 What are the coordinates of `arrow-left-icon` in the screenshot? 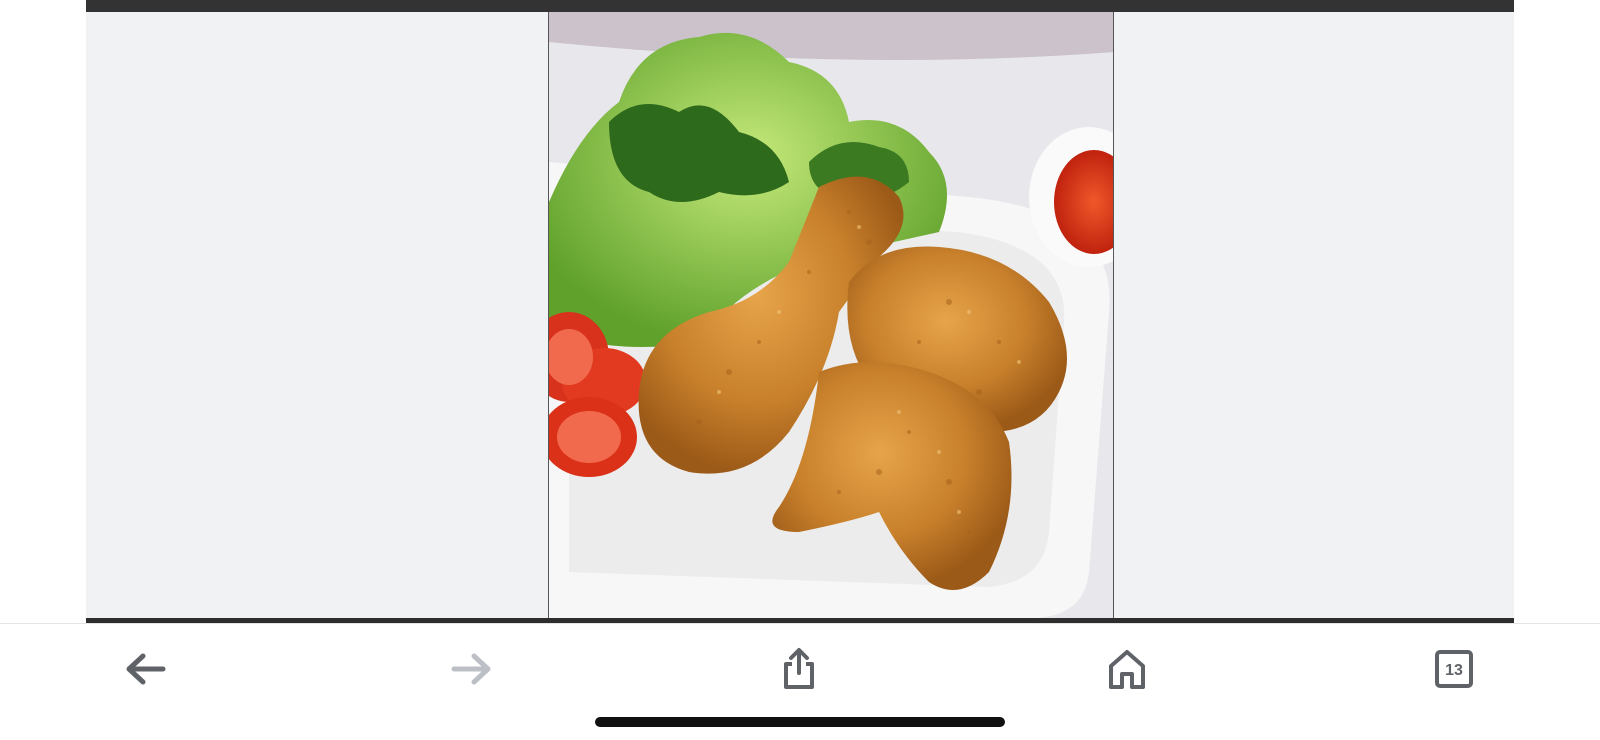 It's located at (146, 669).